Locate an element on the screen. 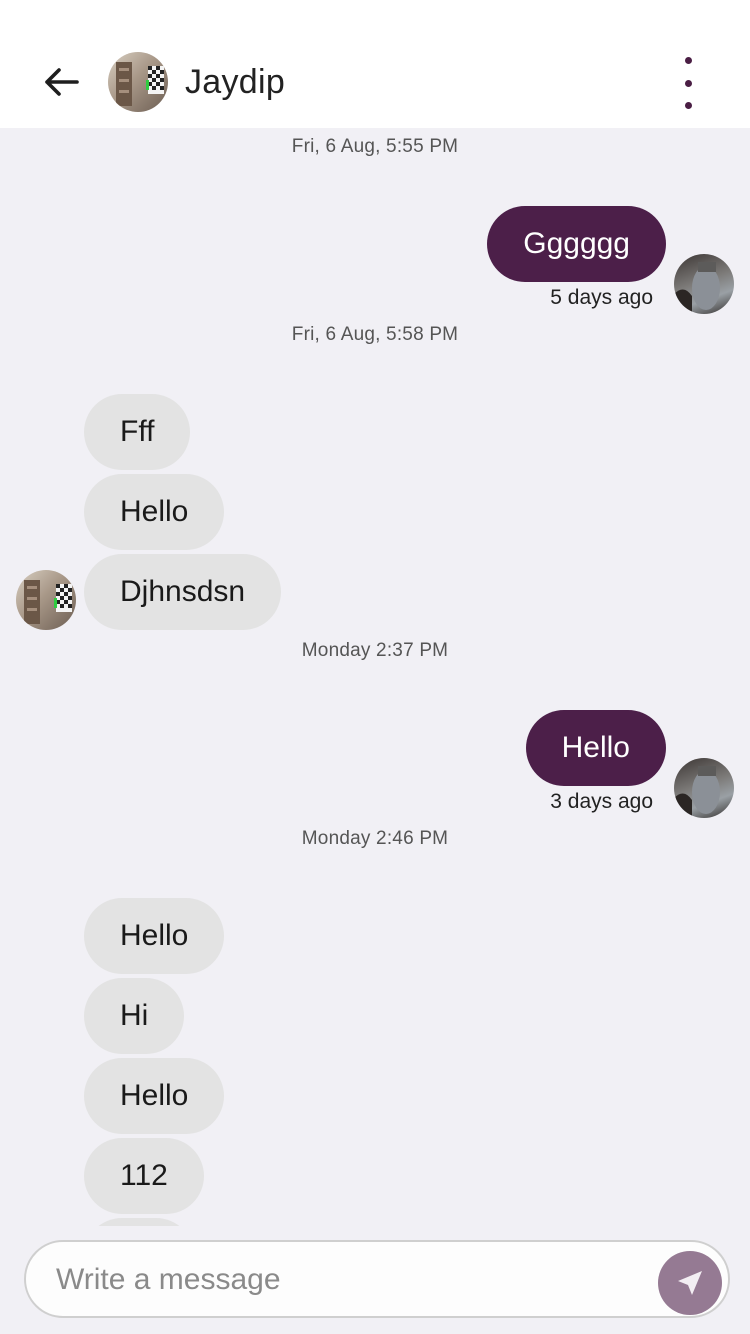 This screenshot has width=750, height=1334. chat-header: Jaydip is located at coordinates (375, 64).